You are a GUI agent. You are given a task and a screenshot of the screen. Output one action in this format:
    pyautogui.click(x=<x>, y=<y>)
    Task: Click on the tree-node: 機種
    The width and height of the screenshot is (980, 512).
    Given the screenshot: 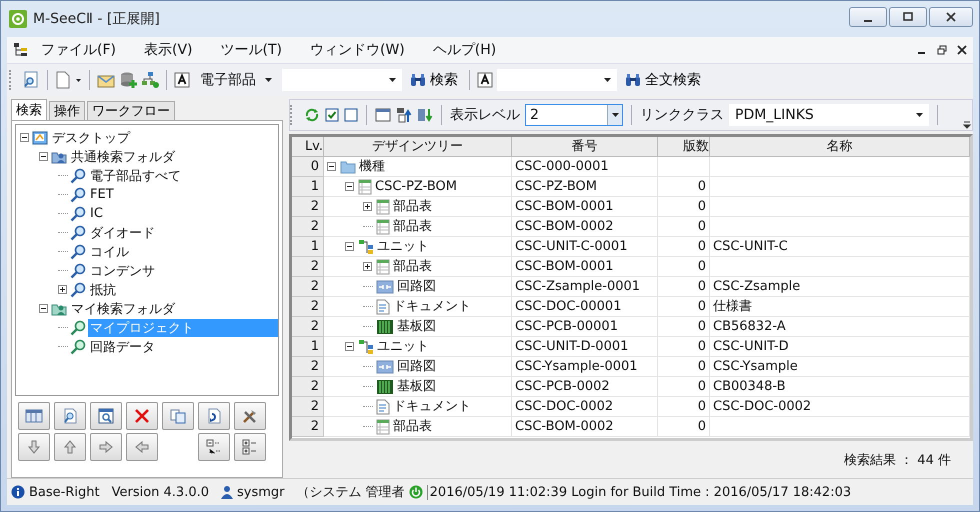 What is the action you would take?
    pyautogui.click(x=372, y=166)
    